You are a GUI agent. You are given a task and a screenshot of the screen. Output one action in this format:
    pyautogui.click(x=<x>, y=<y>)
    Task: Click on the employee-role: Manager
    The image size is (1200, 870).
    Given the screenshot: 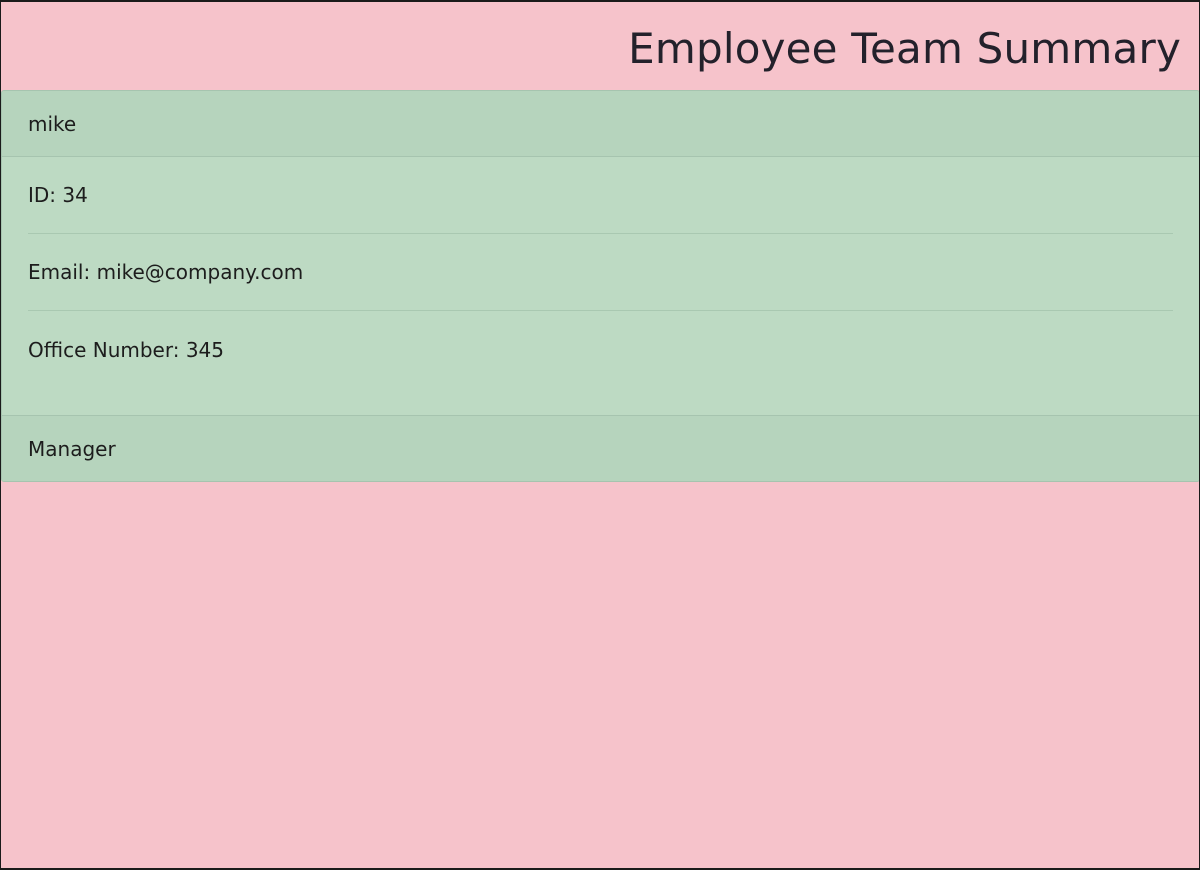 What is the action you would take?
    pyautogui.click(x=72, y=448)
    